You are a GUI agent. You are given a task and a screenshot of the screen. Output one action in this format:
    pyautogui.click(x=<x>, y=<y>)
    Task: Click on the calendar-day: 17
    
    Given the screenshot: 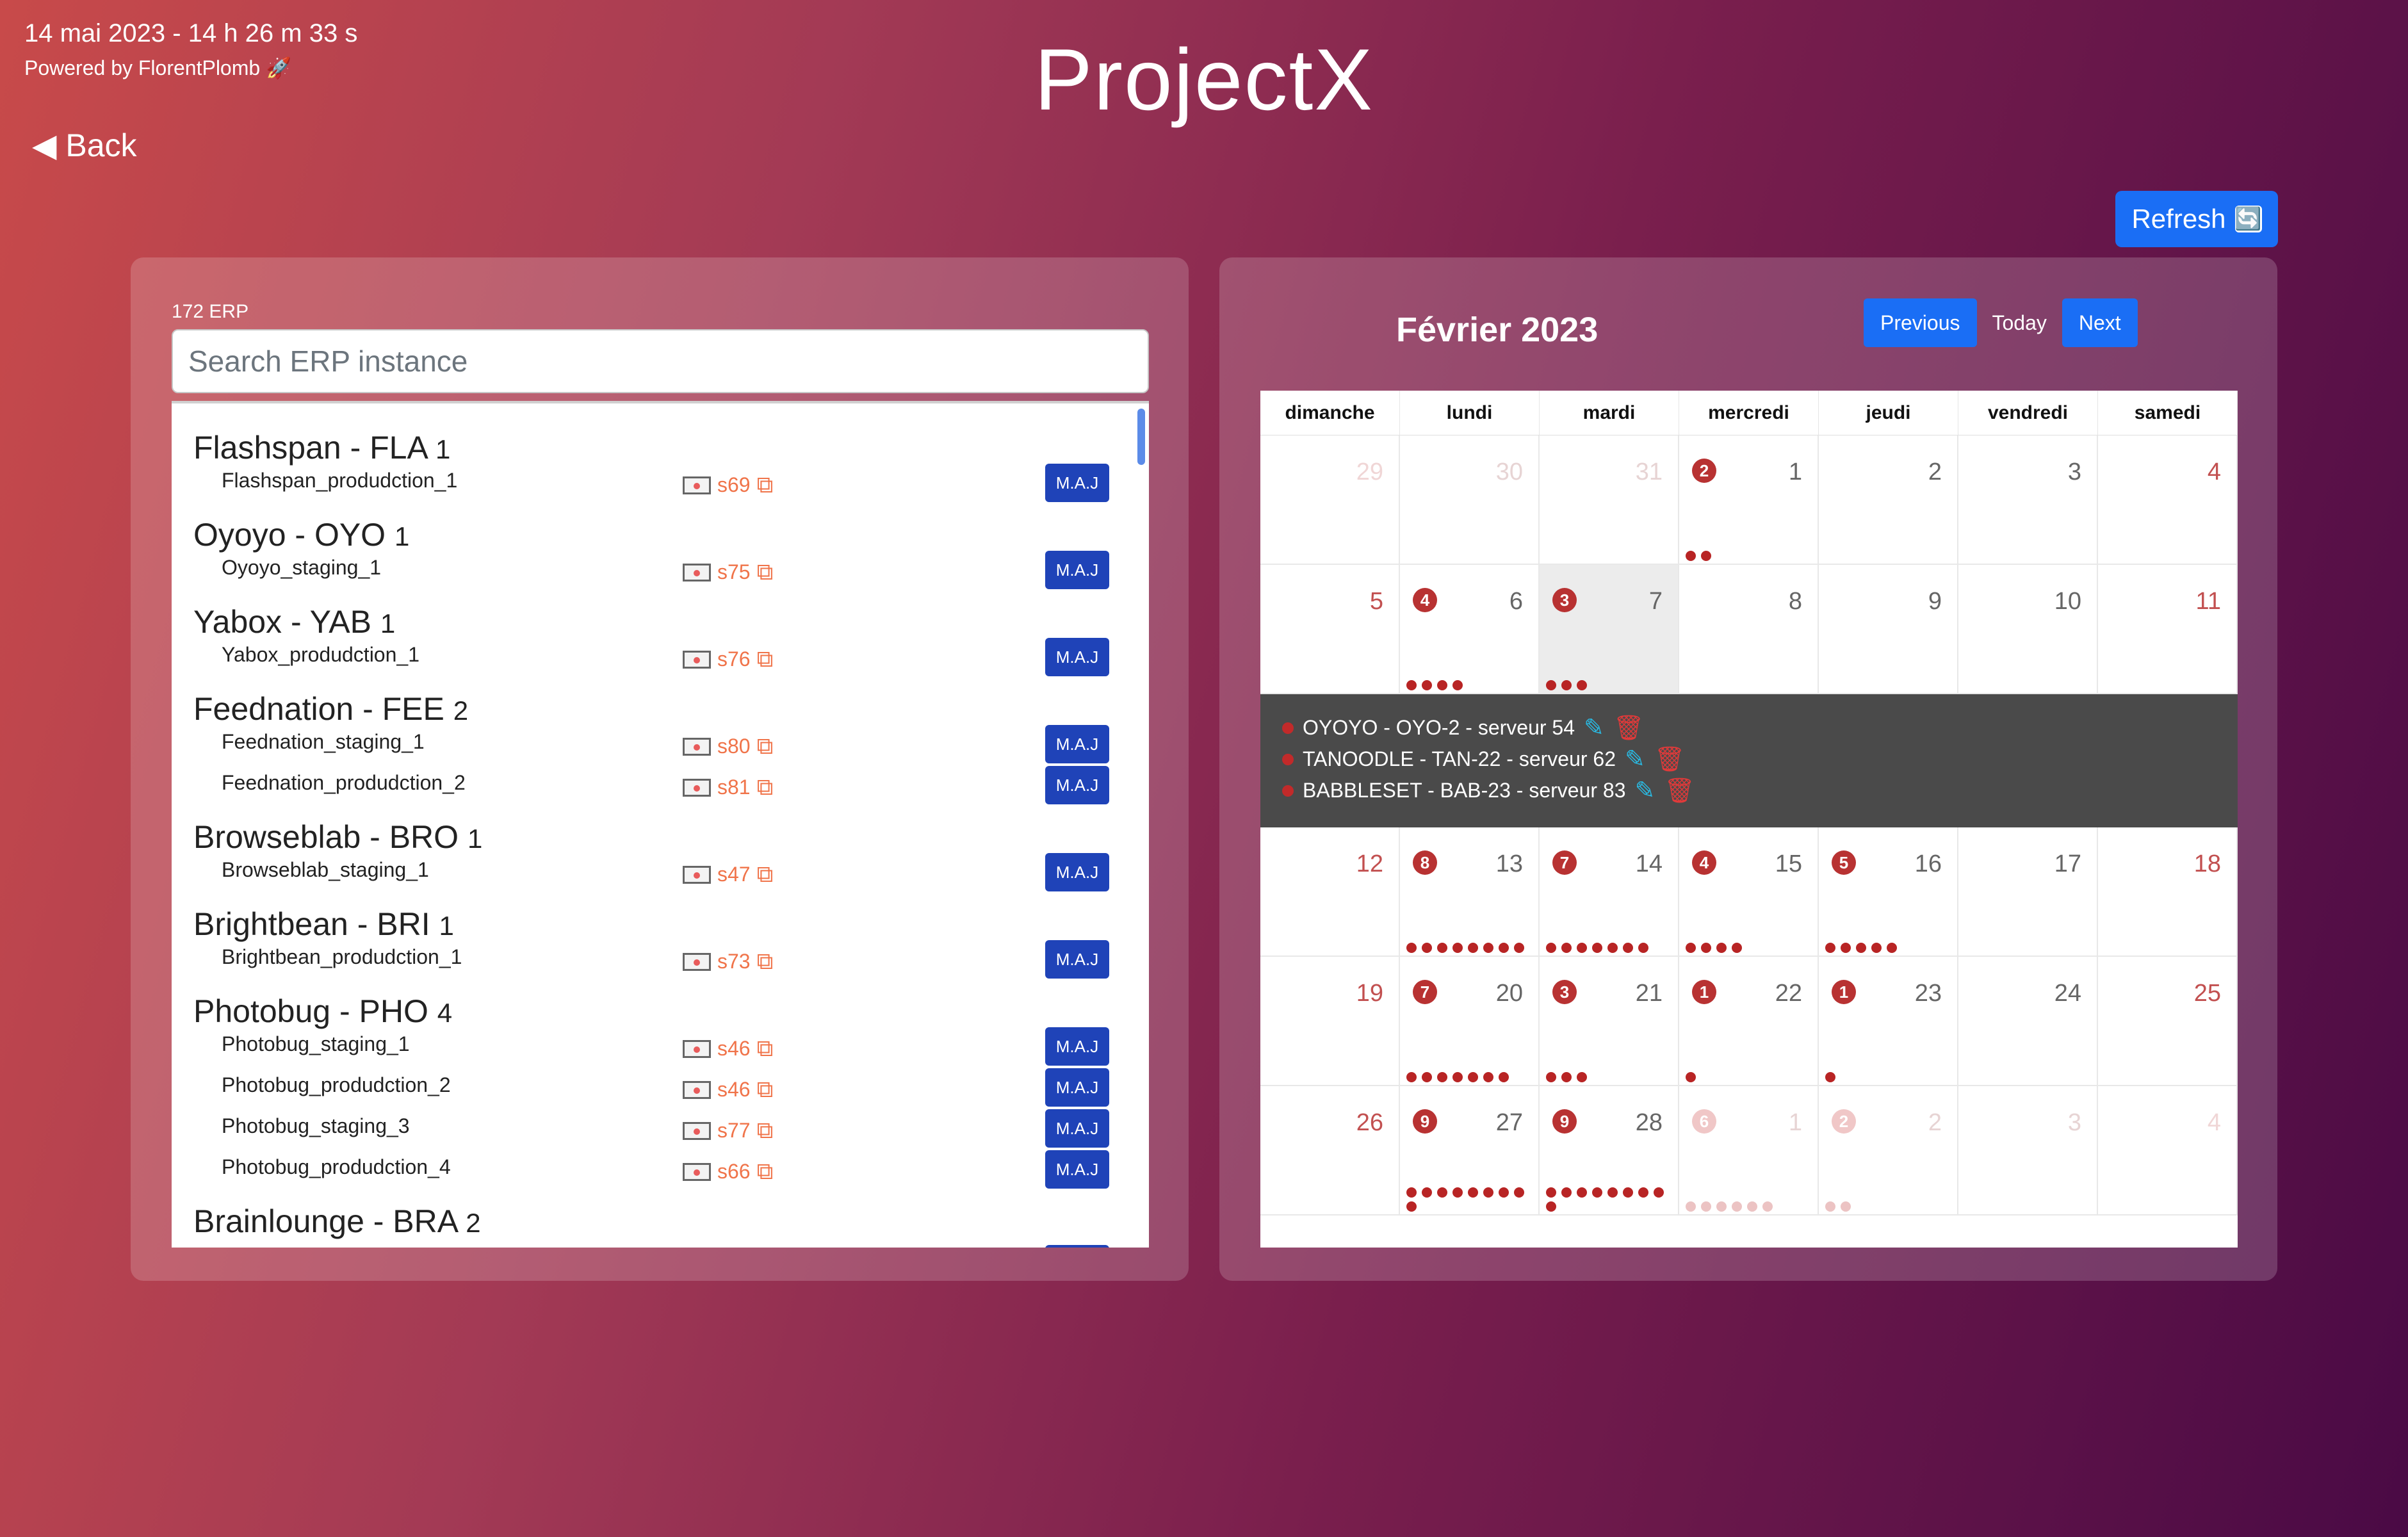 What is the action you would take?
    pyautogui.click(x=2028, y=892)
    